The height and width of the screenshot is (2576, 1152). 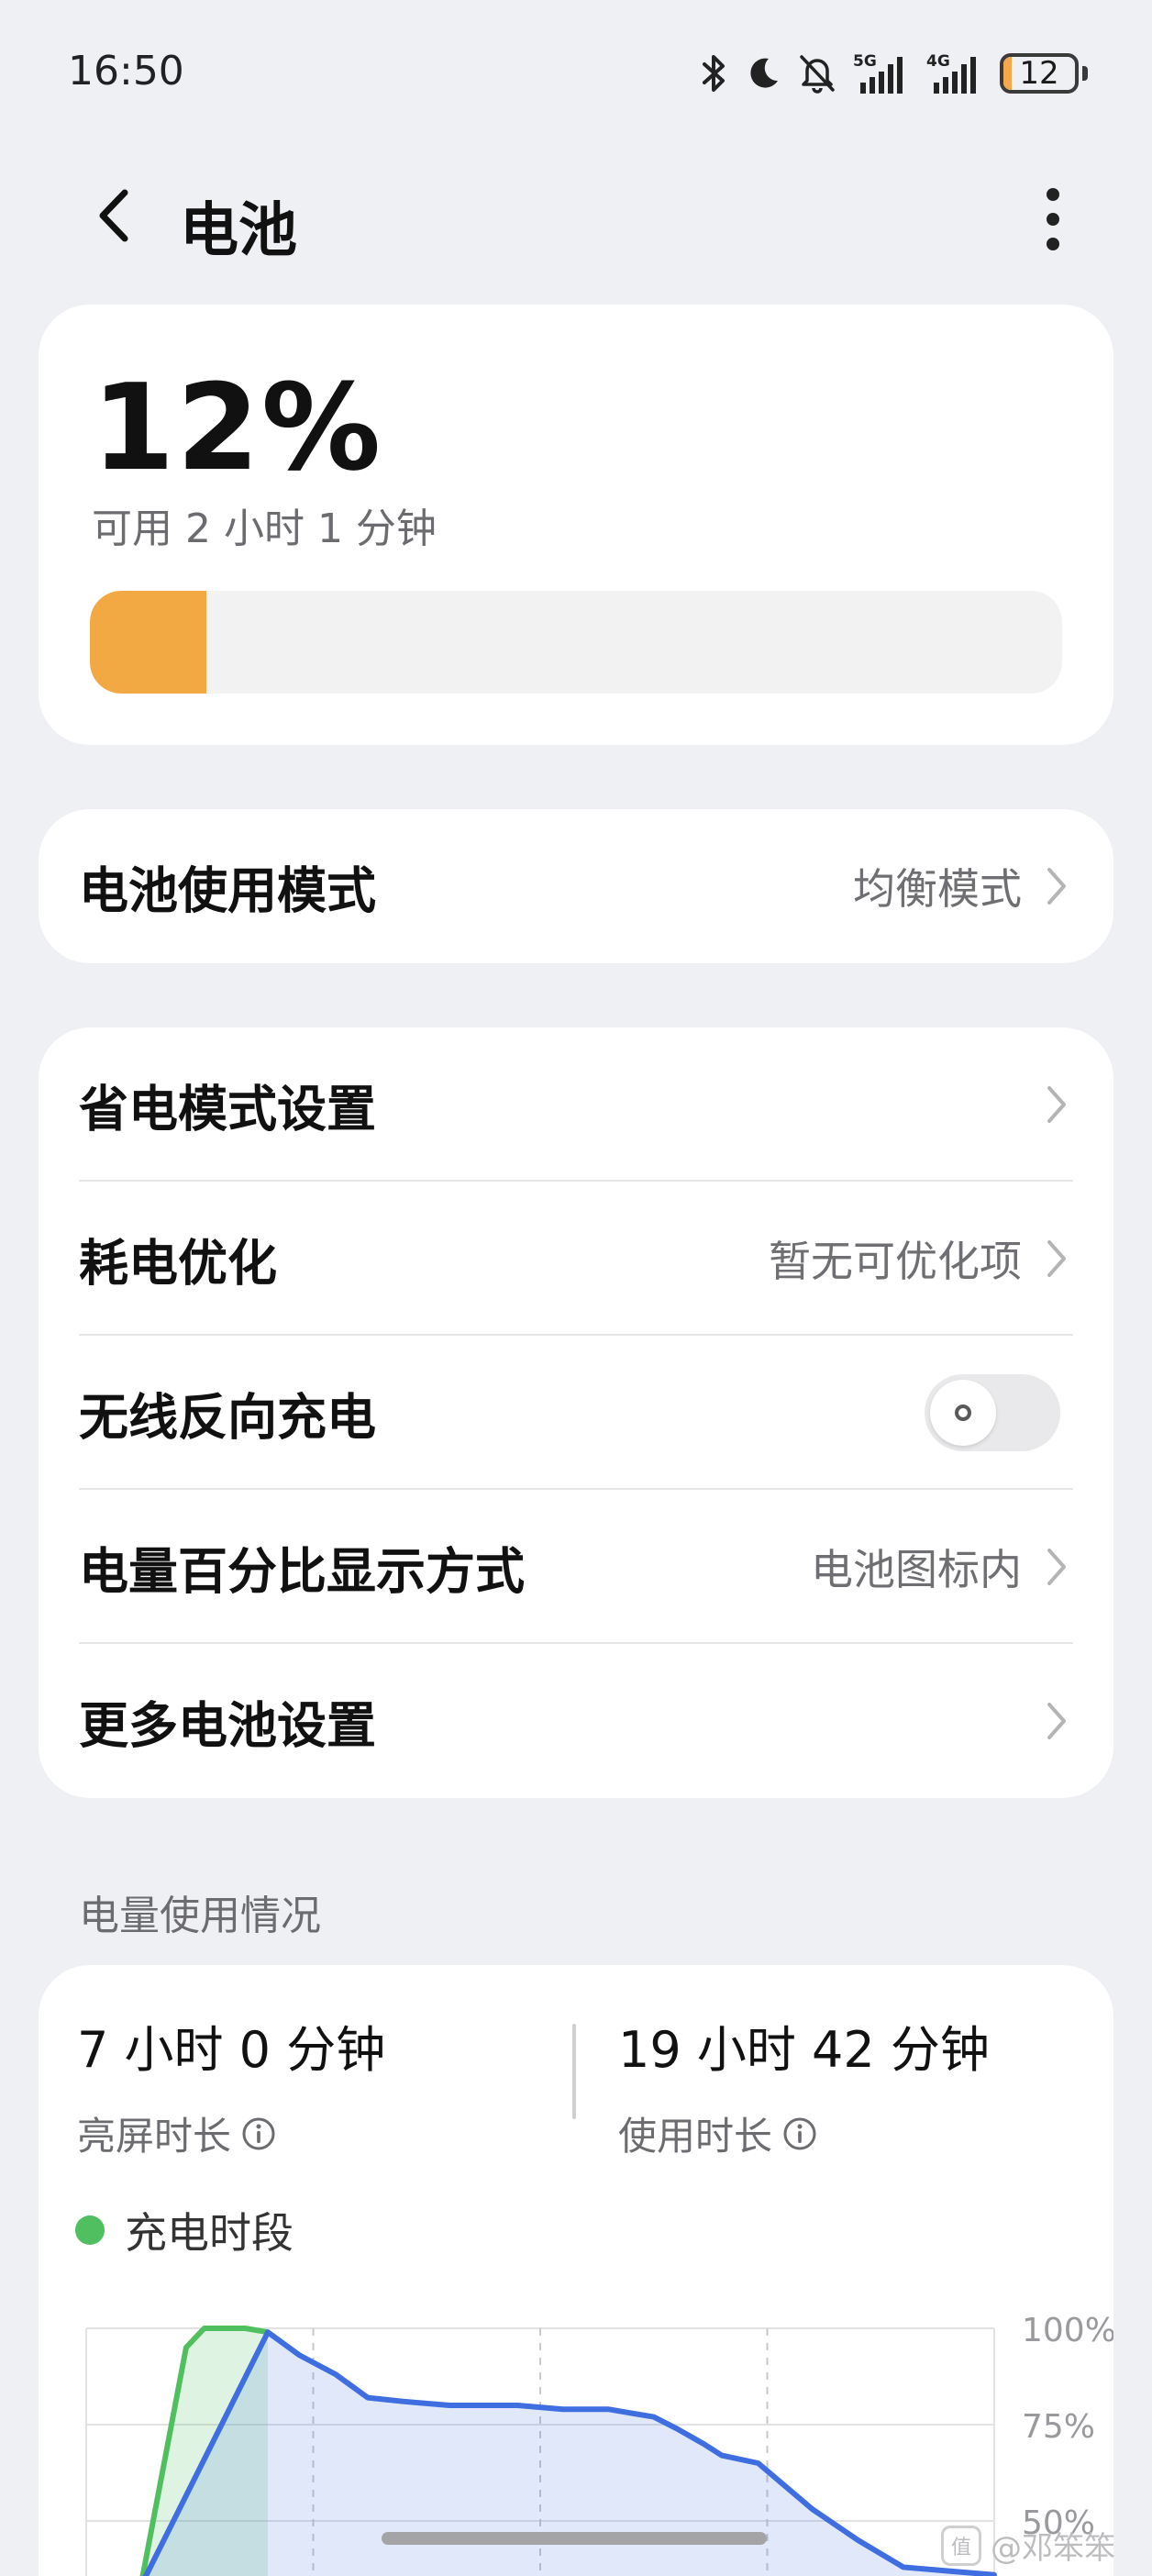 I want to click on status-time: 16:50, so click(x=126, y=71).